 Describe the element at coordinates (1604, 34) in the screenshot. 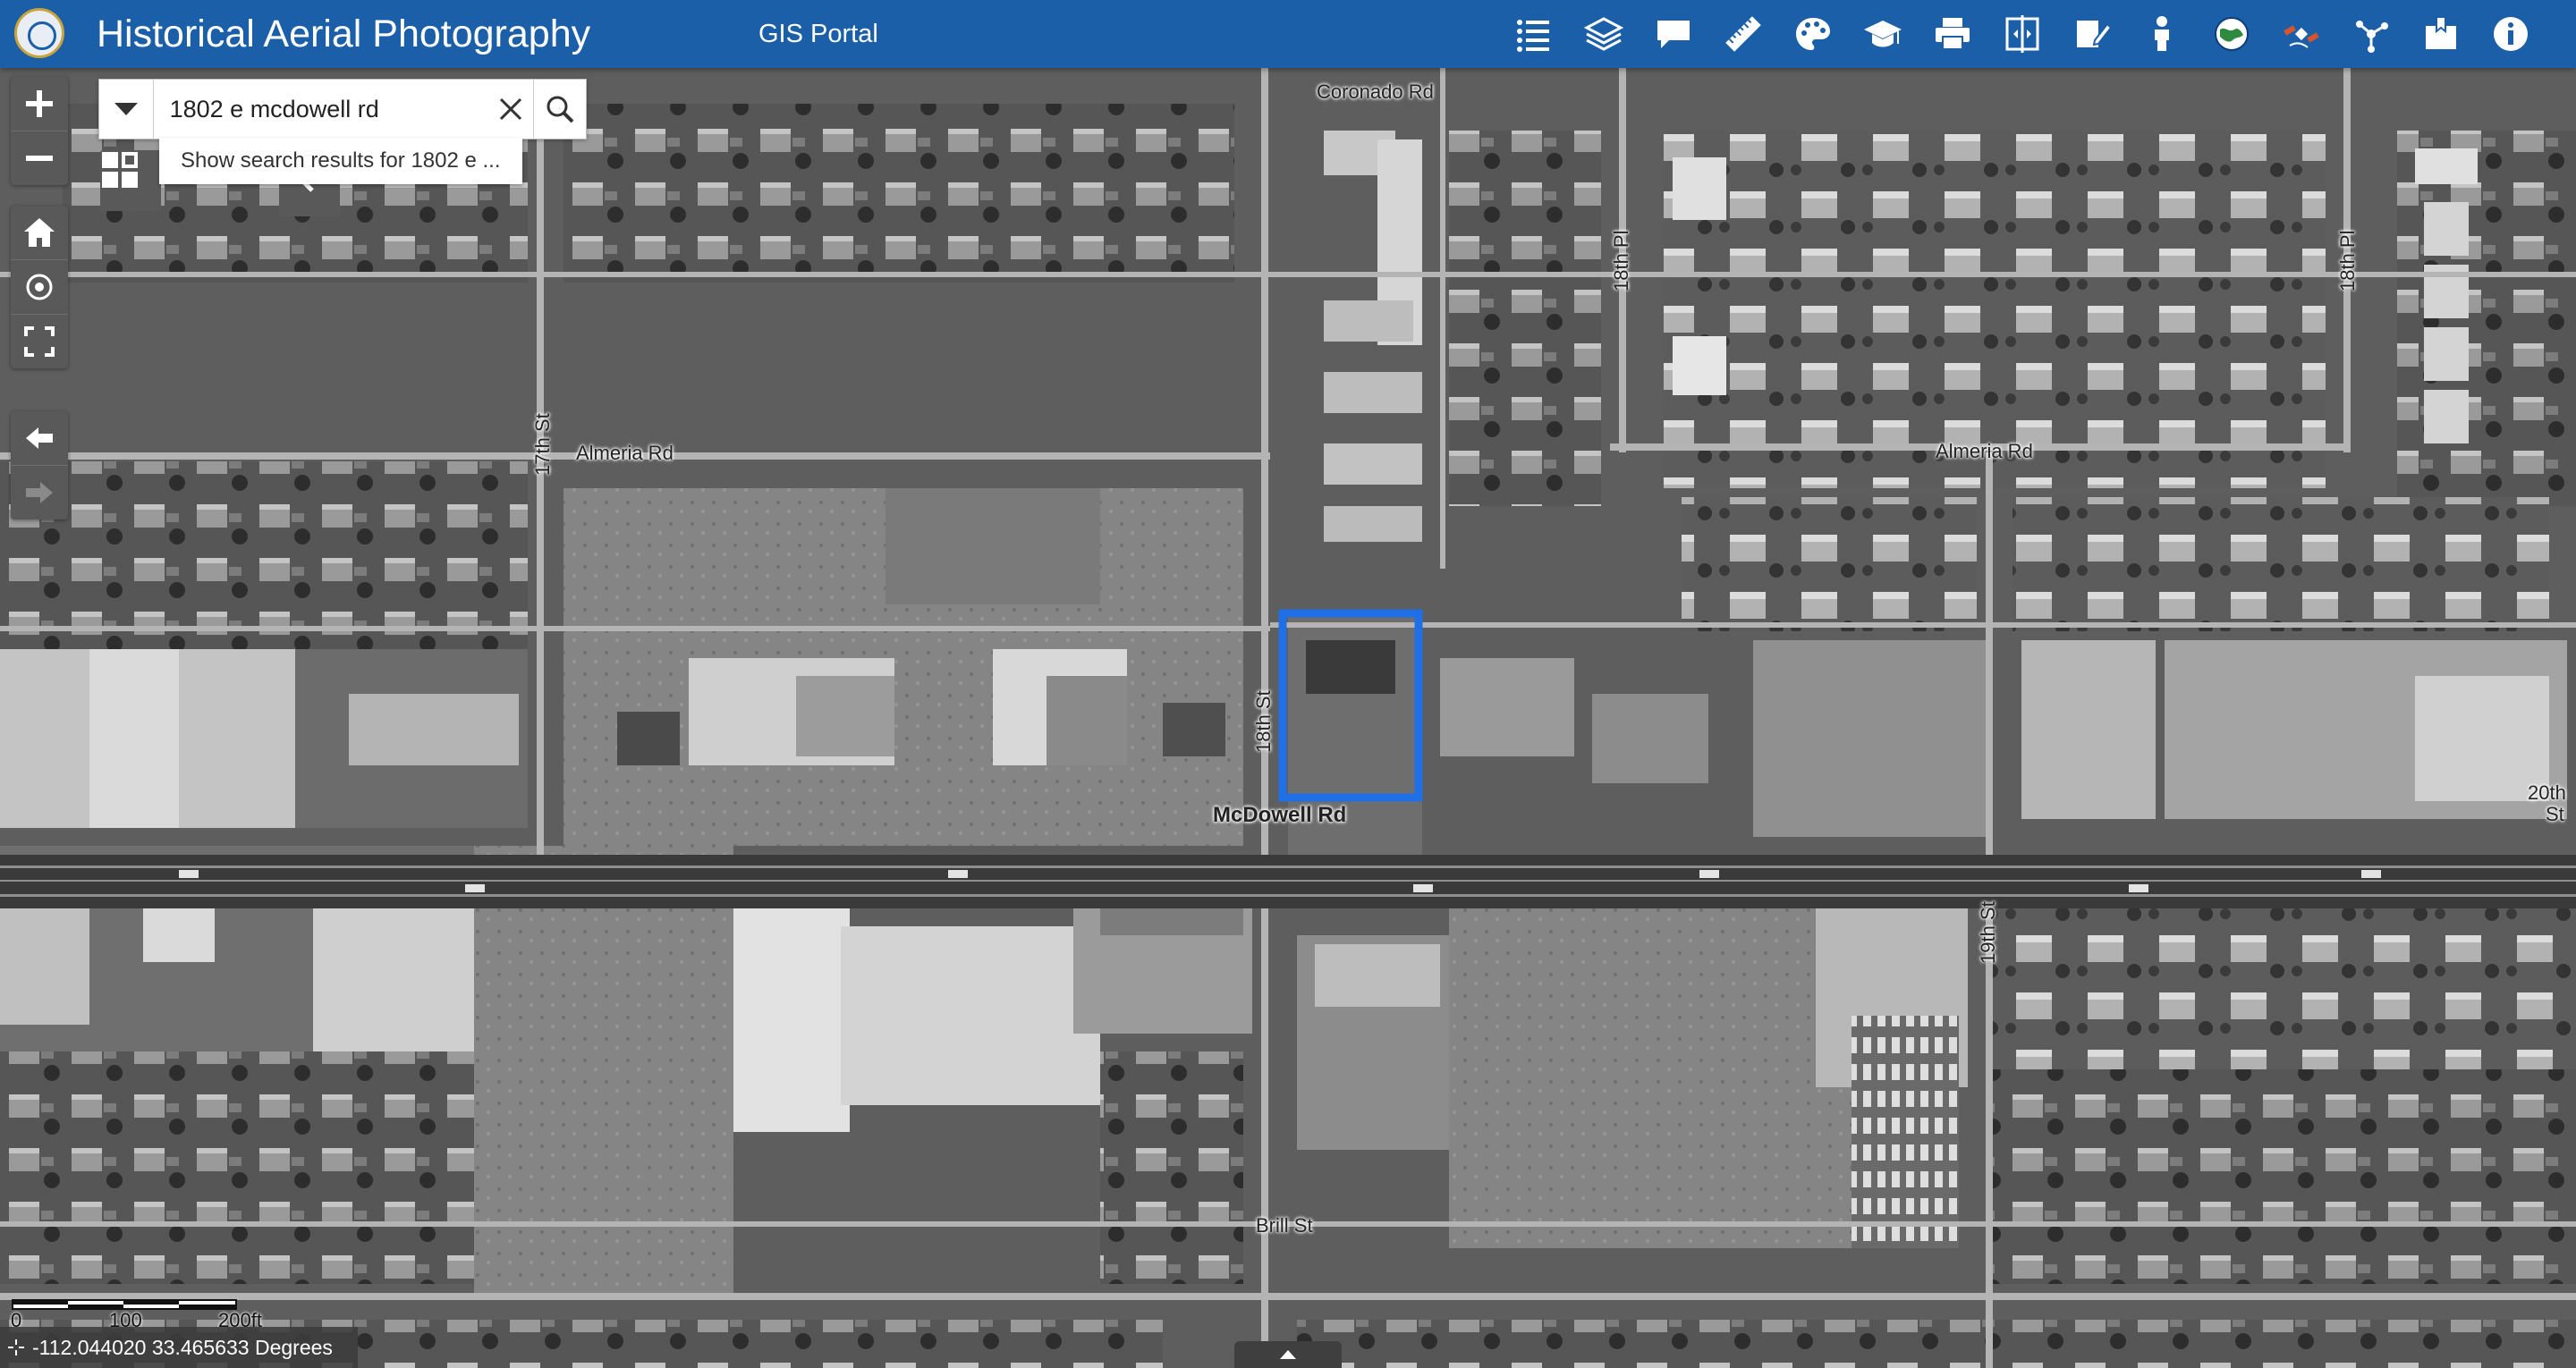

I see `layers-icon` at that location.